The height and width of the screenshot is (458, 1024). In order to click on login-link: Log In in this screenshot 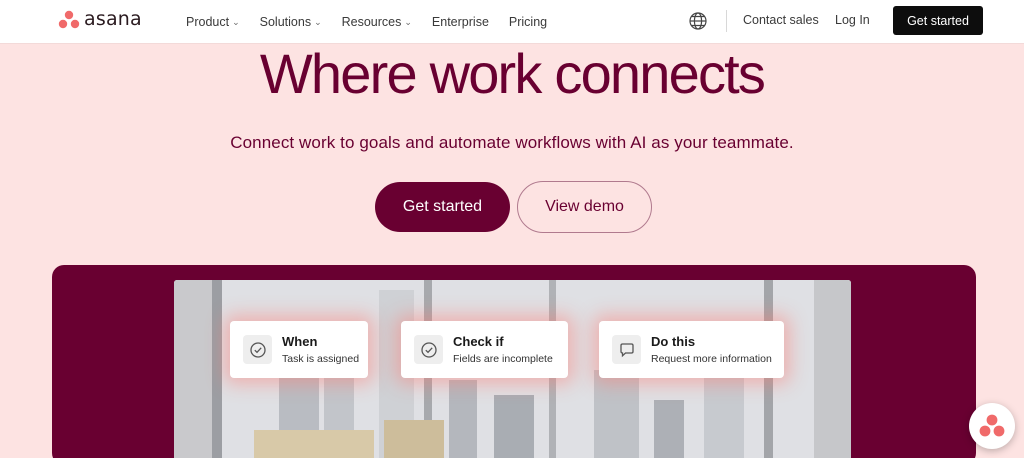, I will do `click(852, 20)`.